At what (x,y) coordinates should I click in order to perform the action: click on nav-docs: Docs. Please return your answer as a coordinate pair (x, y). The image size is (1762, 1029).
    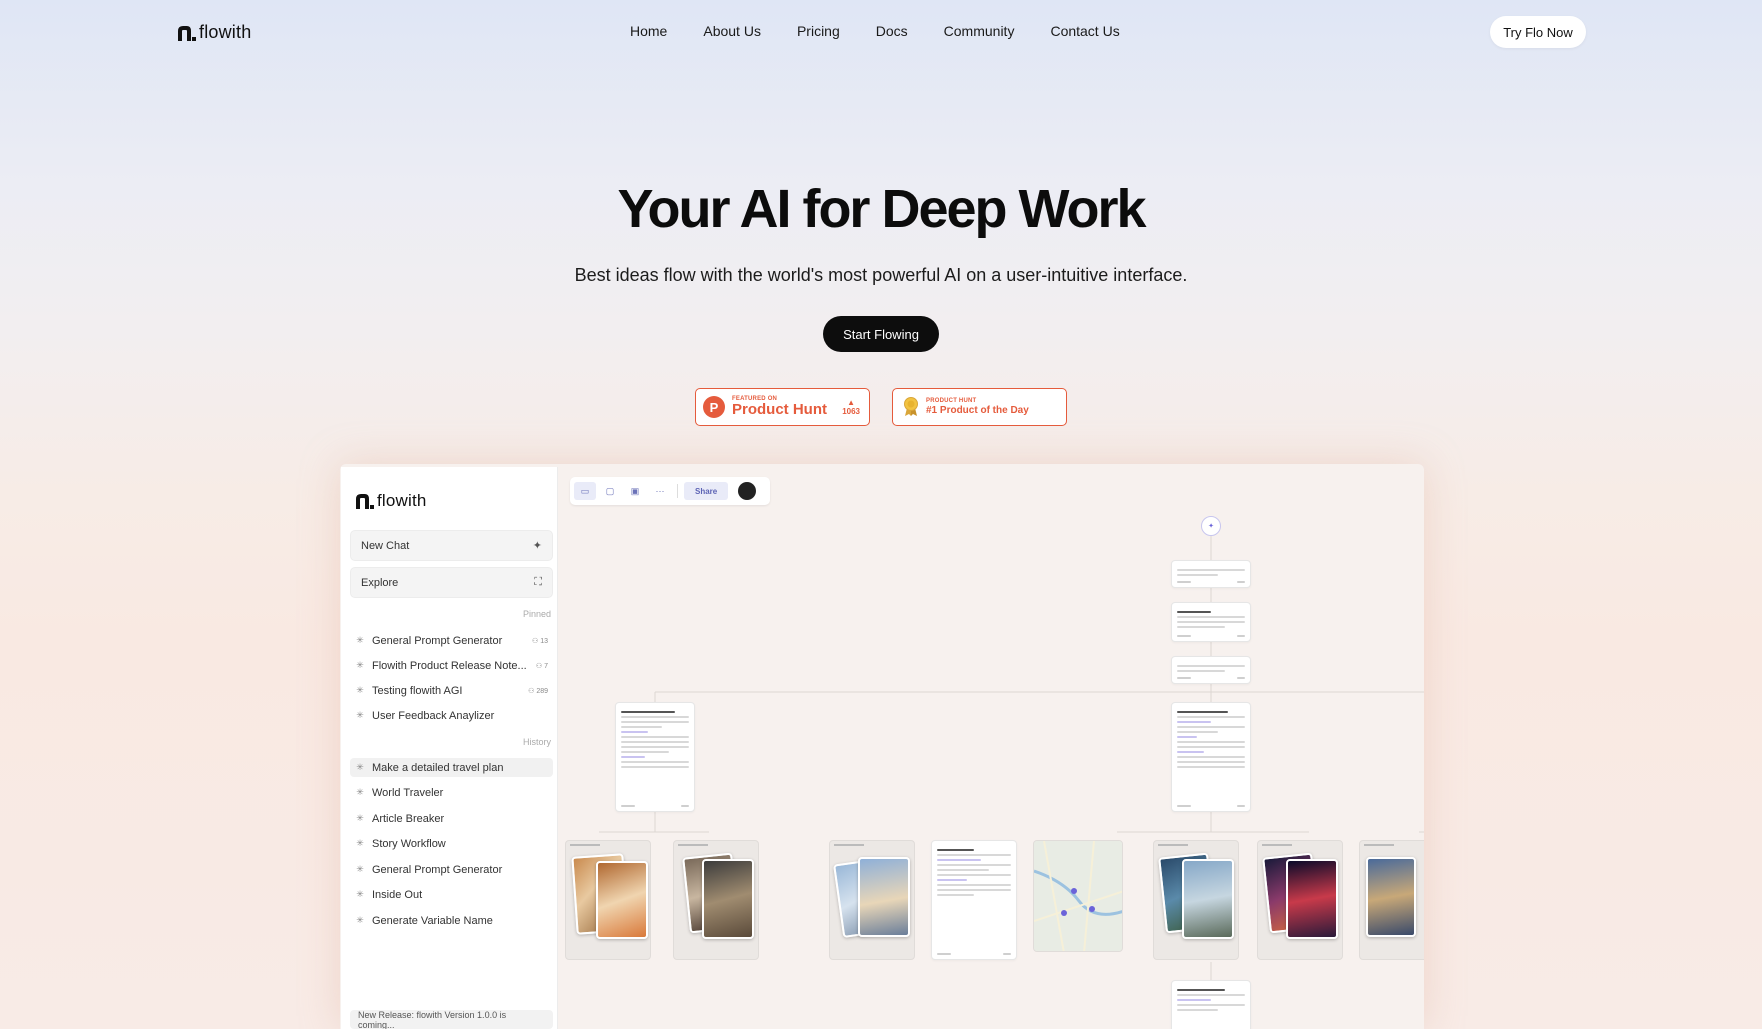
    Looking at the image, I should click on (892, 31).